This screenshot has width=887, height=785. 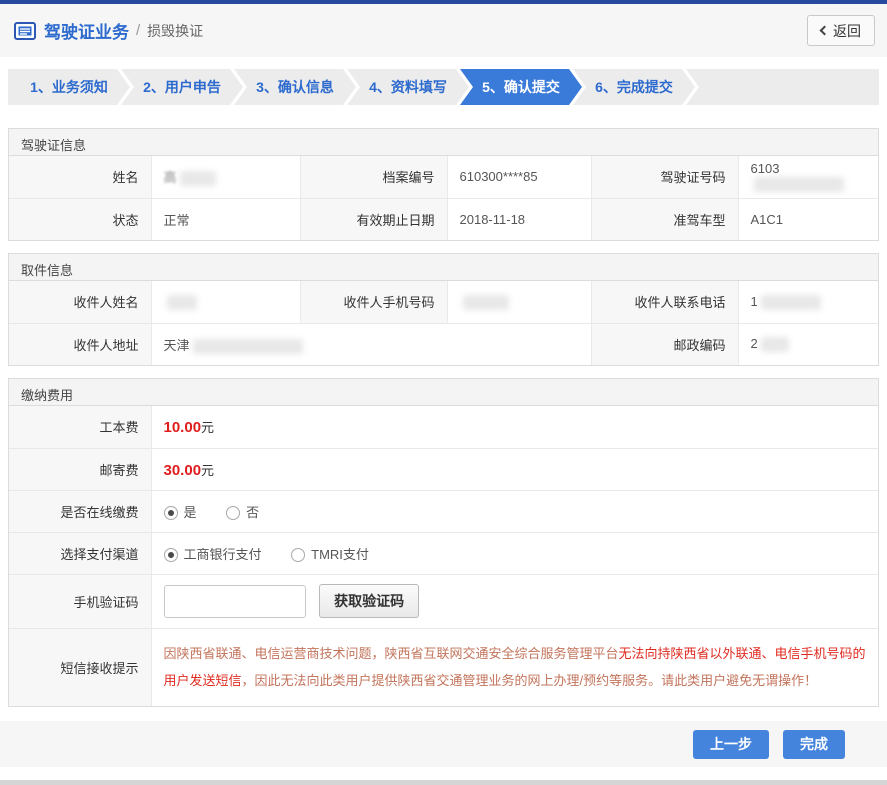 I want to click on field-value-status: 正常, so click(x=225, y=218).